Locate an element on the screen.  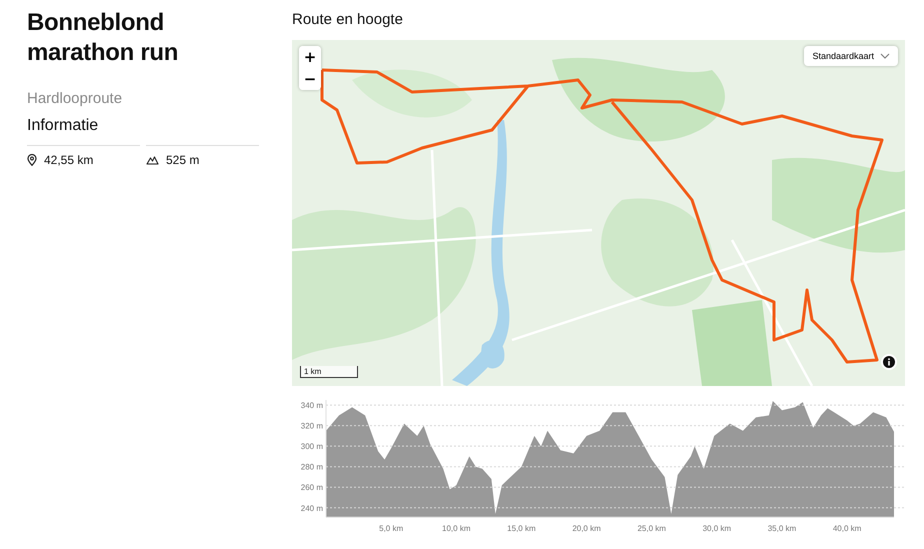
section-title: Route en hoogte is located at coordinates (348, 20).